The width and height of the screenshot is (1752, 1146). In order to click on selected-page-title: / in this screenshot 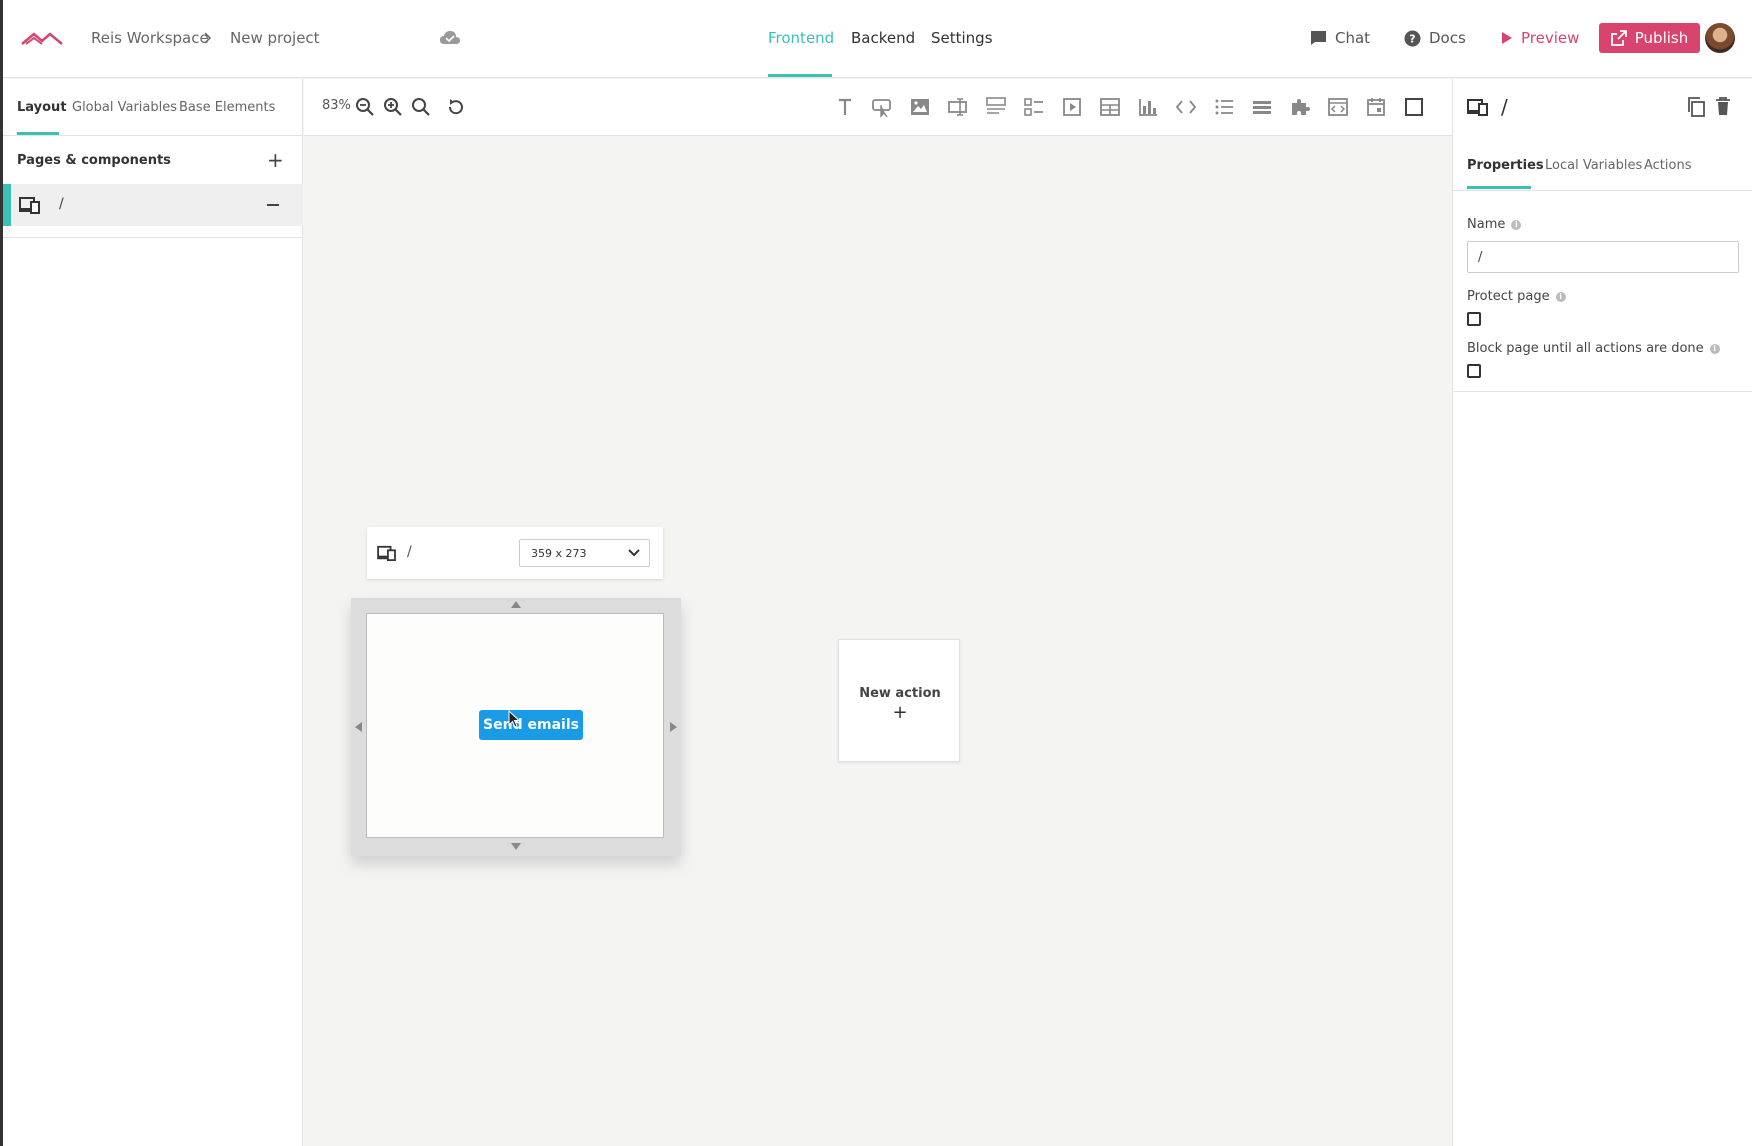, I will do `click(1504, 107)`.